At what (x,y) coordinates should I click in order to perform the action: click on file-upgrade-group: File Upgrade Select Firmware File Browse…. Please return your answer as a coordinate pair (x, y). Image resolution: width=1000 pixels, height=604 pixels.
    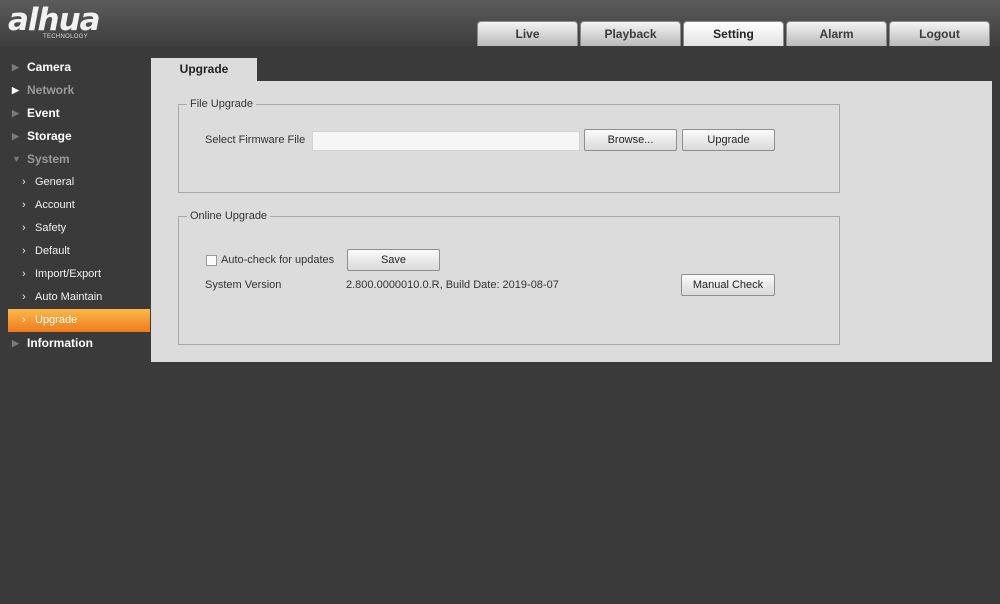
    Looking at the image, I should click on (509, 145).